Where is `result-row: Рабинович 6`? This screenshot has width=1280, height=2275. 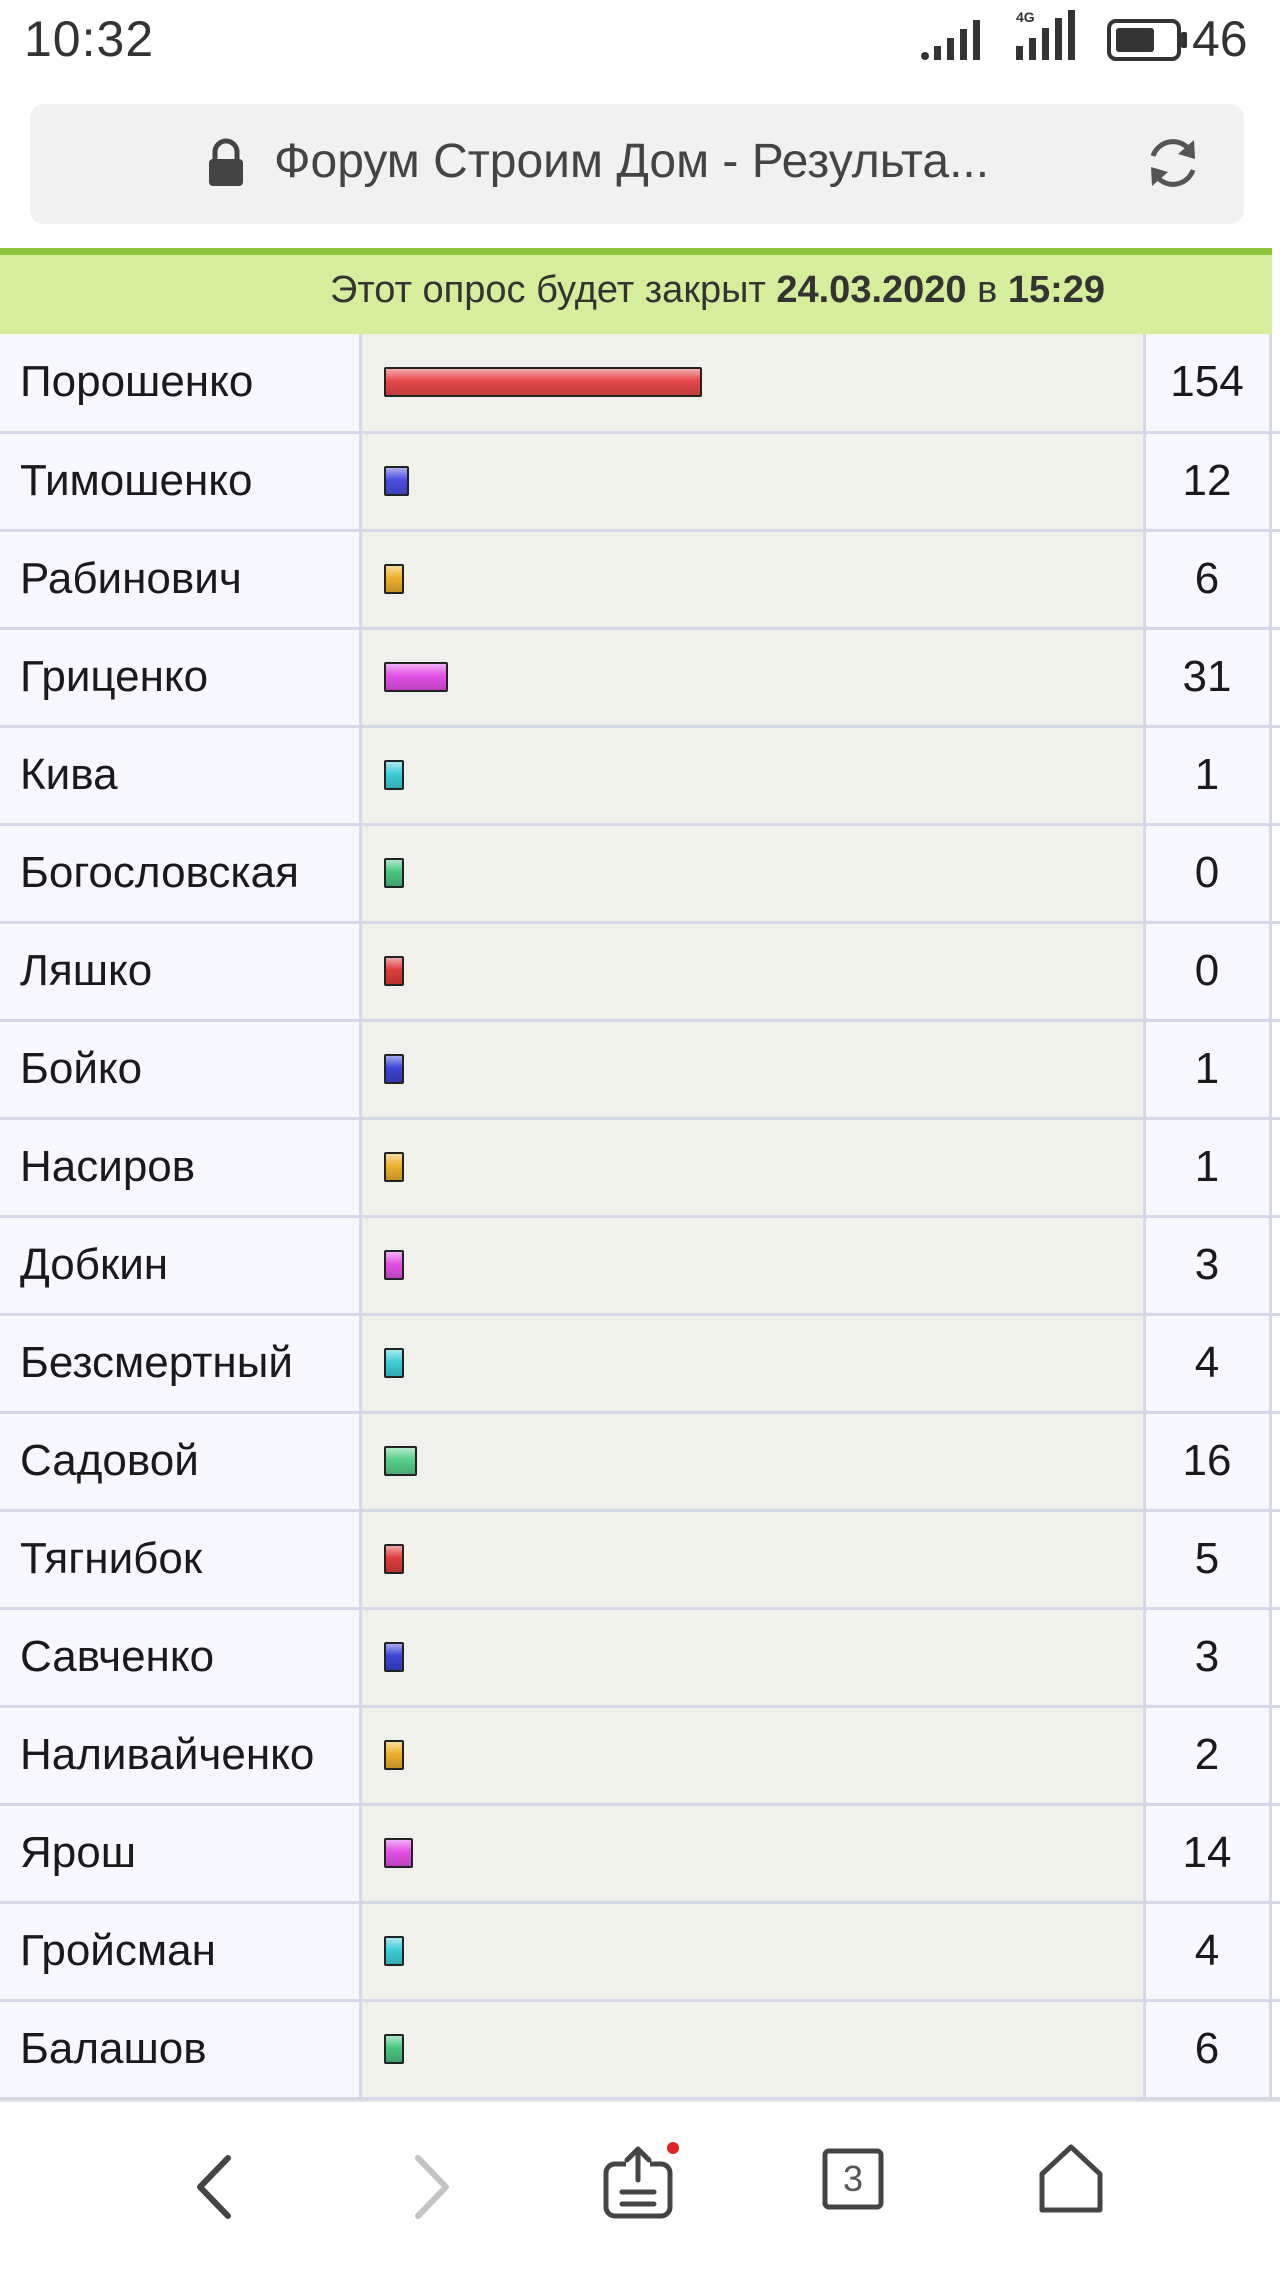 result-row: Рабинович 6 is located at coordinates (640, 580).